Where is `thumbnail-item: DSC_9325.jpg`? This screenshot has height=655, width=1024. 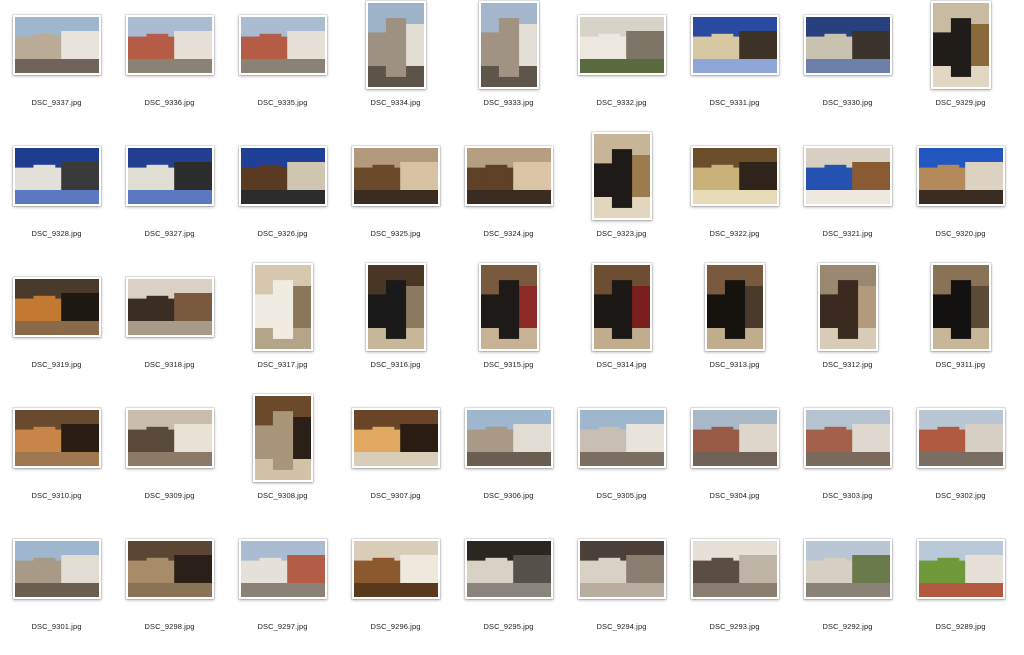 thumbnail-item: DSC_9325.jpg is located at coordinates (395, 196).